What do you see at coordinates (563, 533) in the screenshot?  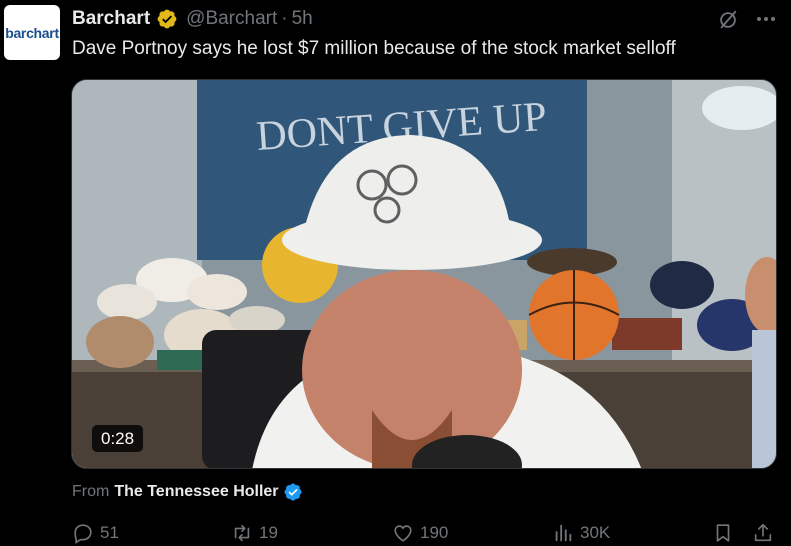 I see `views-icon` at bounding box center [563, 533].